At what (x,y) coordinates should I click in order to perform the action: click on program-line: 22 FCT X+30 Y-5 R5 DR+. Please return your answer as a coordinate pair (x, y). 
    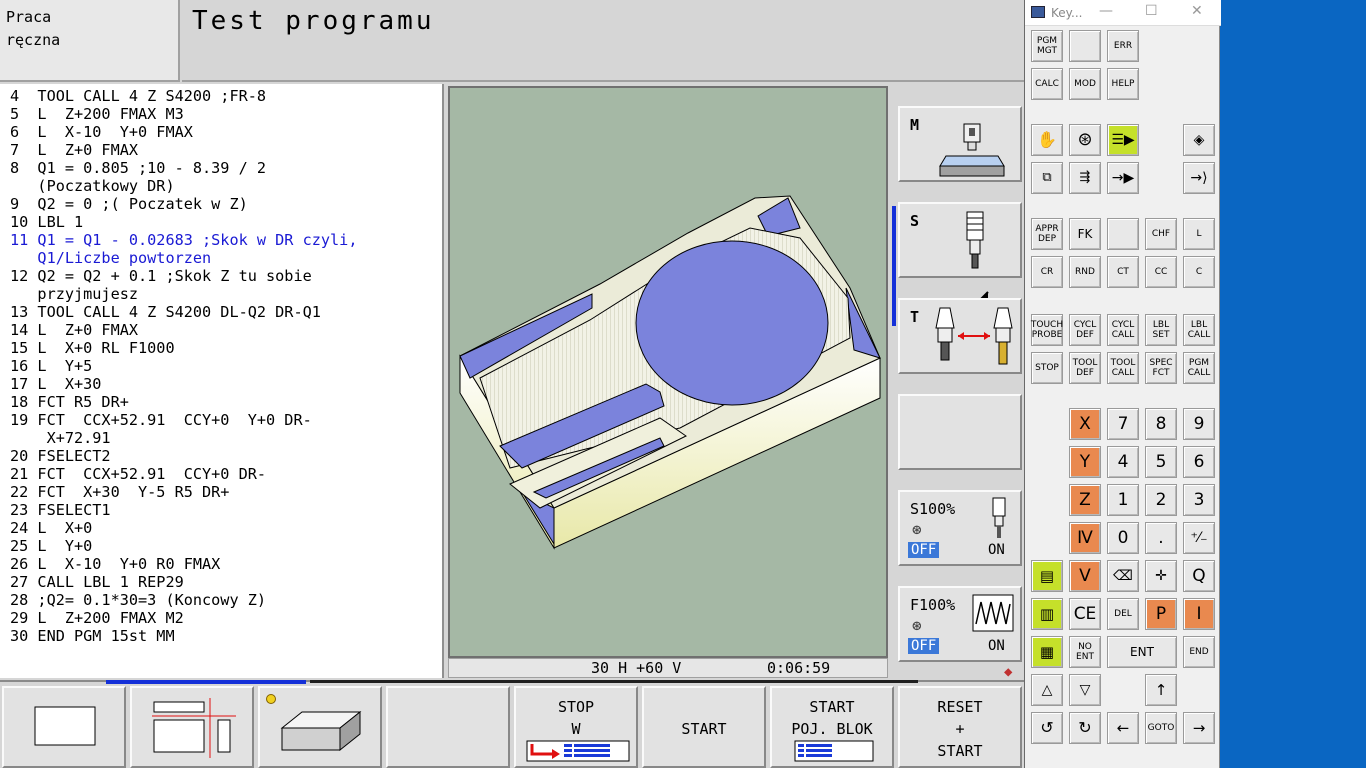
    Looking at the image, I should click on (226, 492).